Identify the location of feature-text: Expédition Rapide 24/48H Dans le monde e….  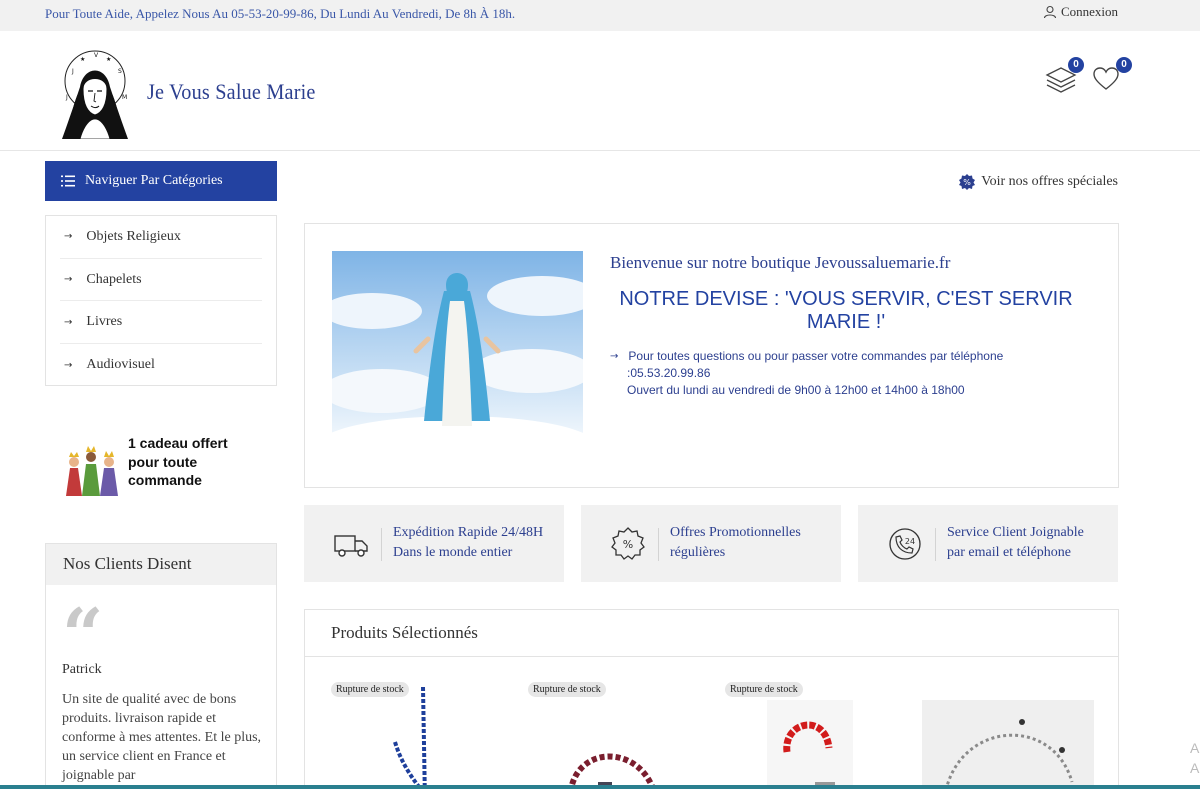
(468, 543).